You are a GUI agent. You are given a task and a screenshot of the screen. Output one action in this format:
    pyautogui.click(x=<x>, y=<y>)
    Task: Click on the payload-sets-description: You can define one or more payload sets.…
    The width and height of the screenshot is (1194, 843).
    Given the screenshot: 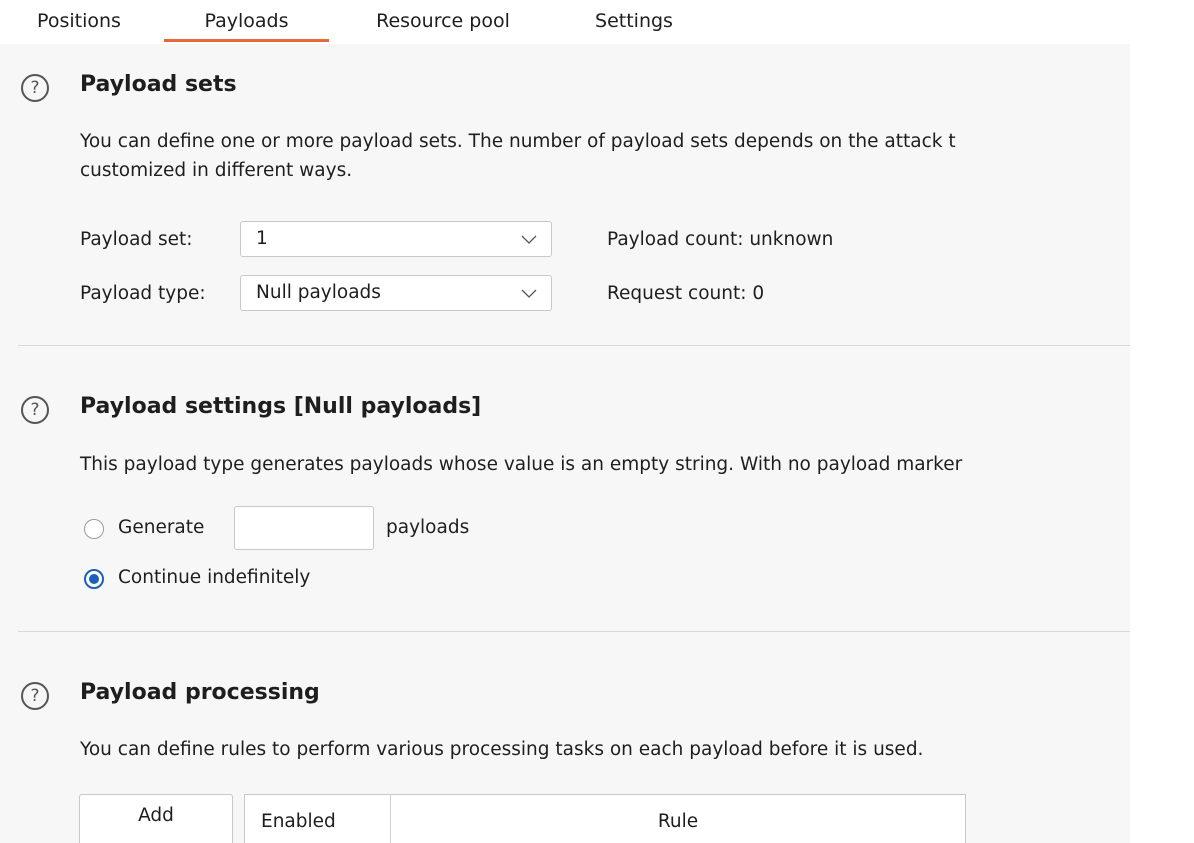 What is the action you would take?
    pyautogui.click(x=518, y=141)
    